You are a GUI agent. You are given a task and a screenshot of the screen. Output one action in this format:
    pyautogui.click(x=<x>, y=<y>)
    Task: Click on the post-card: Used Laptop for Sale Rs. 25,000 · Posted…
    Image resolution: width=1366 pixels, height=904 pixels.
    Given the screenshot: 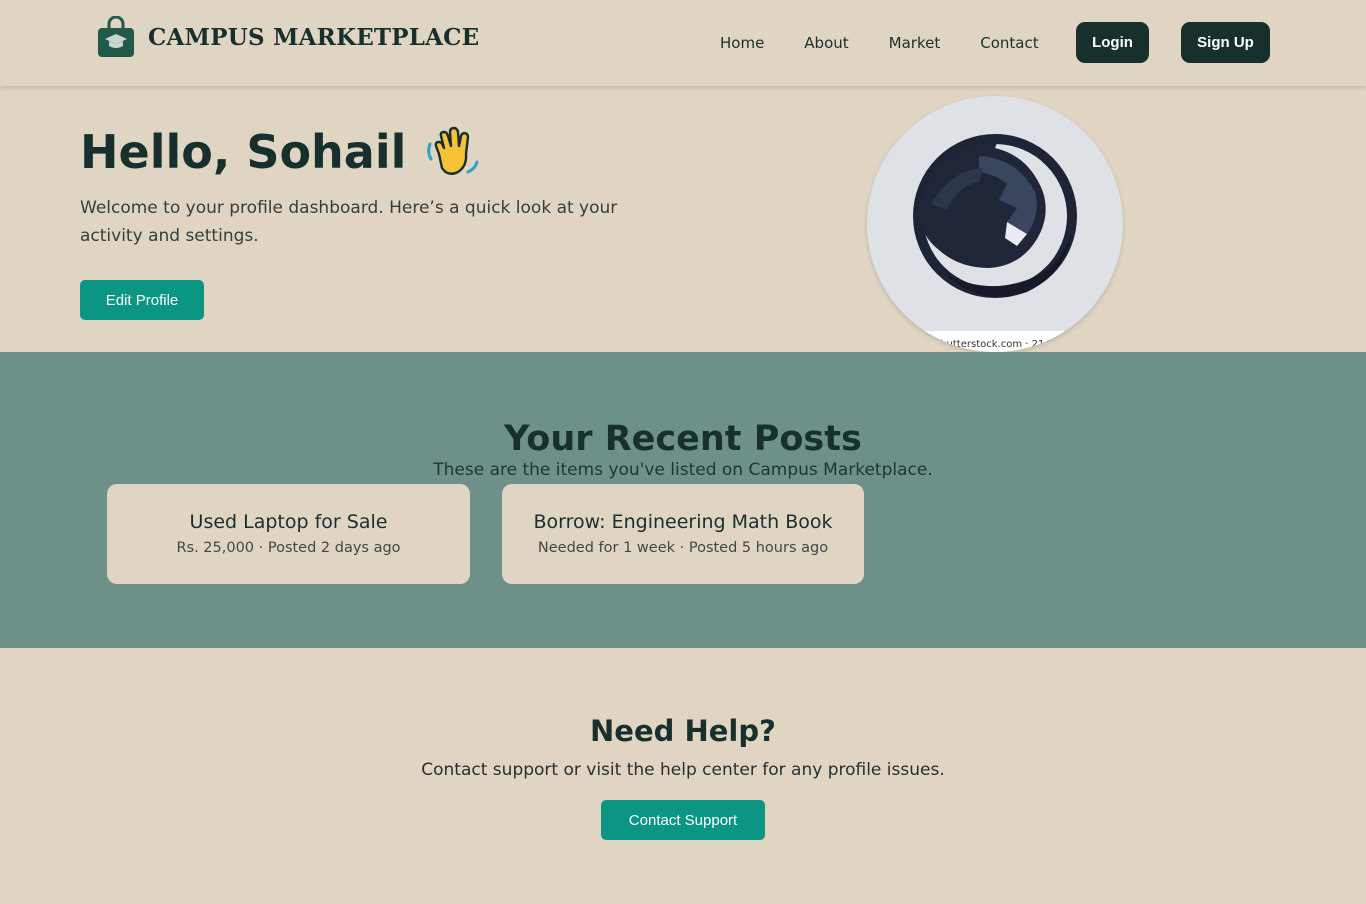 What is the action you would take?
    pyautogui.click(x=288, y=534)
    